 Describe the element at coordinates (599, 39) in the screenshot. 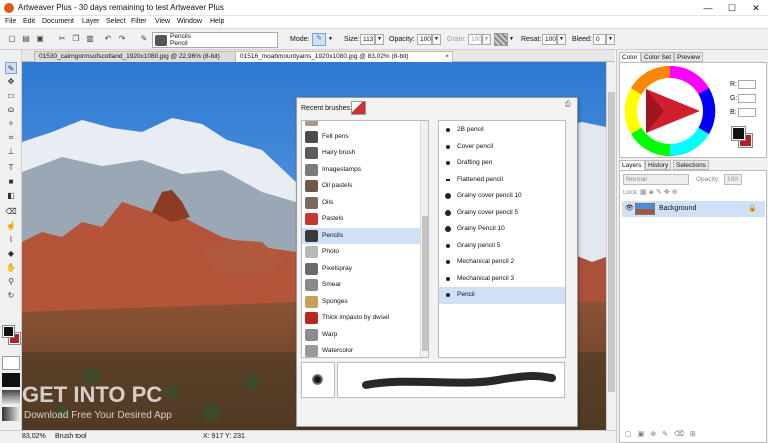

I see `bleed-input: 0` at that location.